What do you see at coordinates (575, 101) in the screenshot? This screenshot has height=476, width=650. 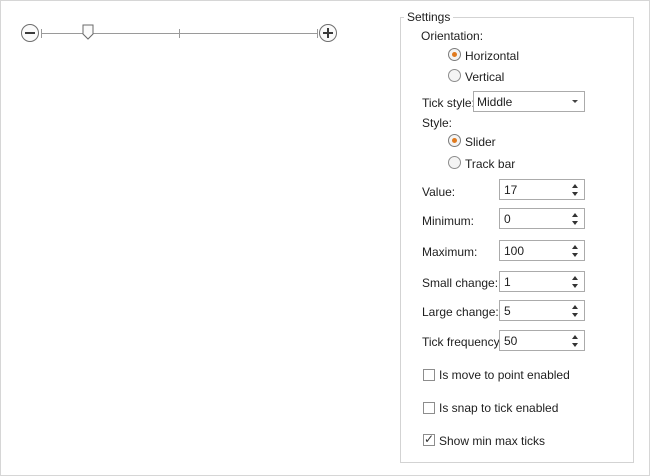 I see `dropdown-arrow-icon` at bounding box center [575, 101].